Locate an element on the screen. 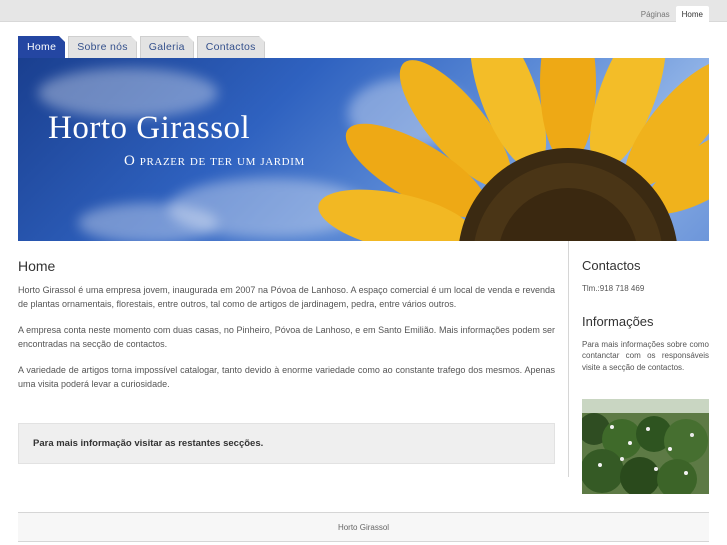 The image size is (727, 545). tab-home: Home is located at coordinates (42, 47).